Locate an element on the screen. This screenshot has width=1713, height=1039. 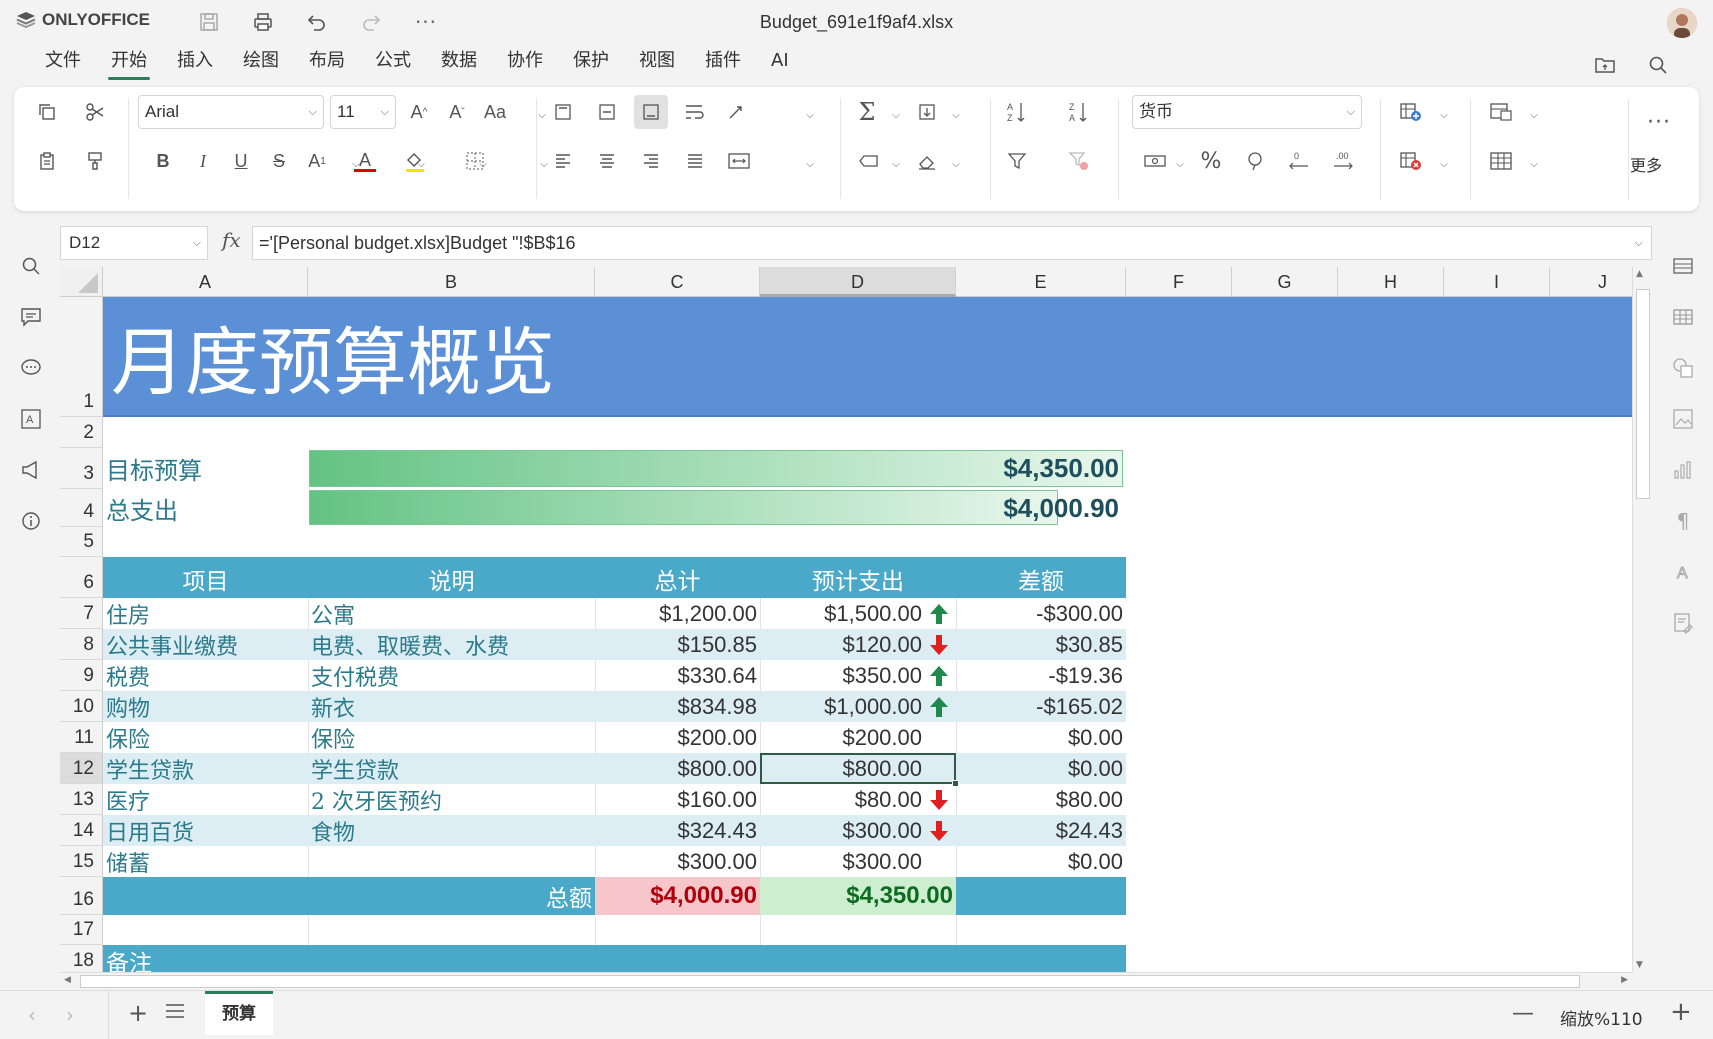
sheet-title: 月度预算概览 is located at coordinates (867, 357).